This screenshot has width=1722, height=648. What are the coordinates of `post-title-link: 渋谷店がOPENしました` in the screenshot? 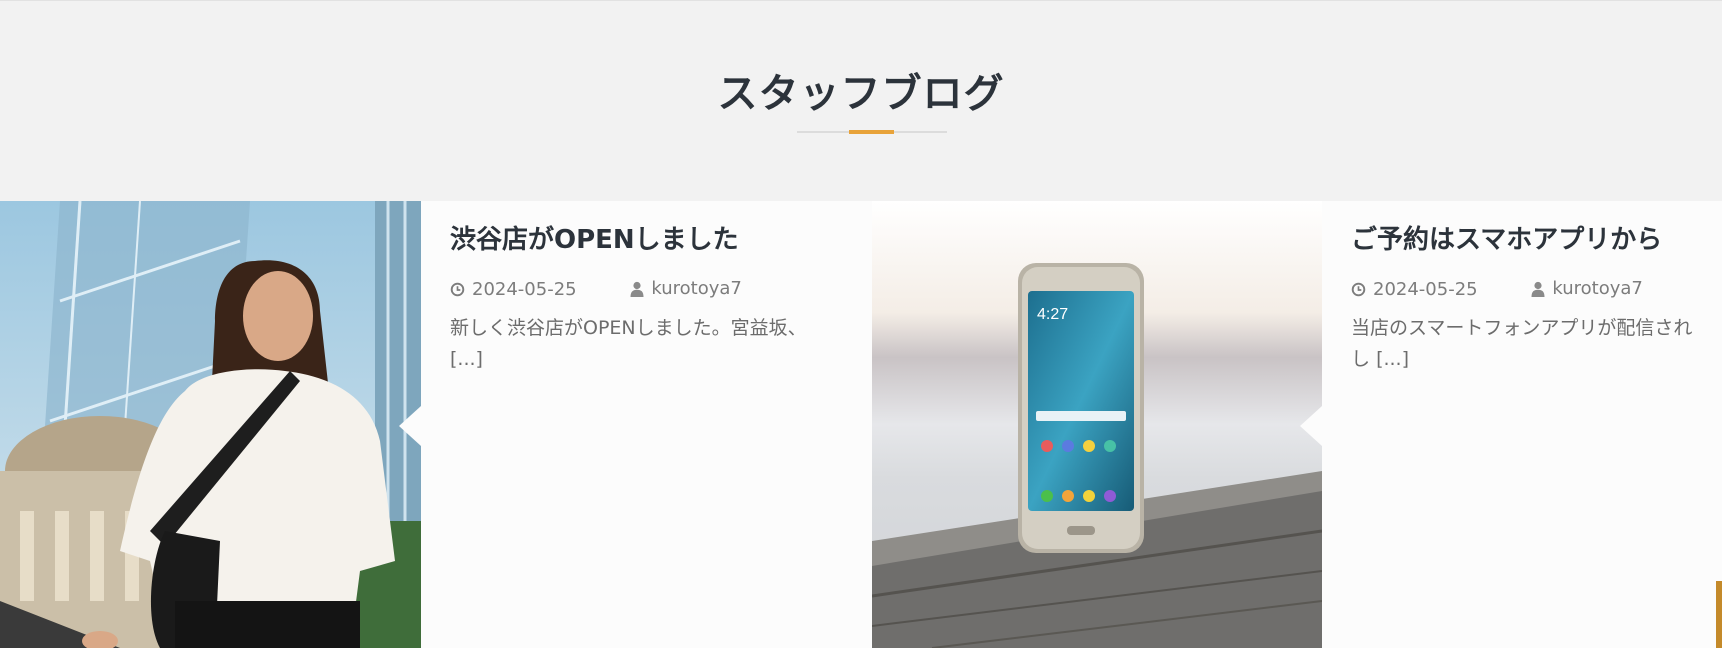 It's located at (594, 240).